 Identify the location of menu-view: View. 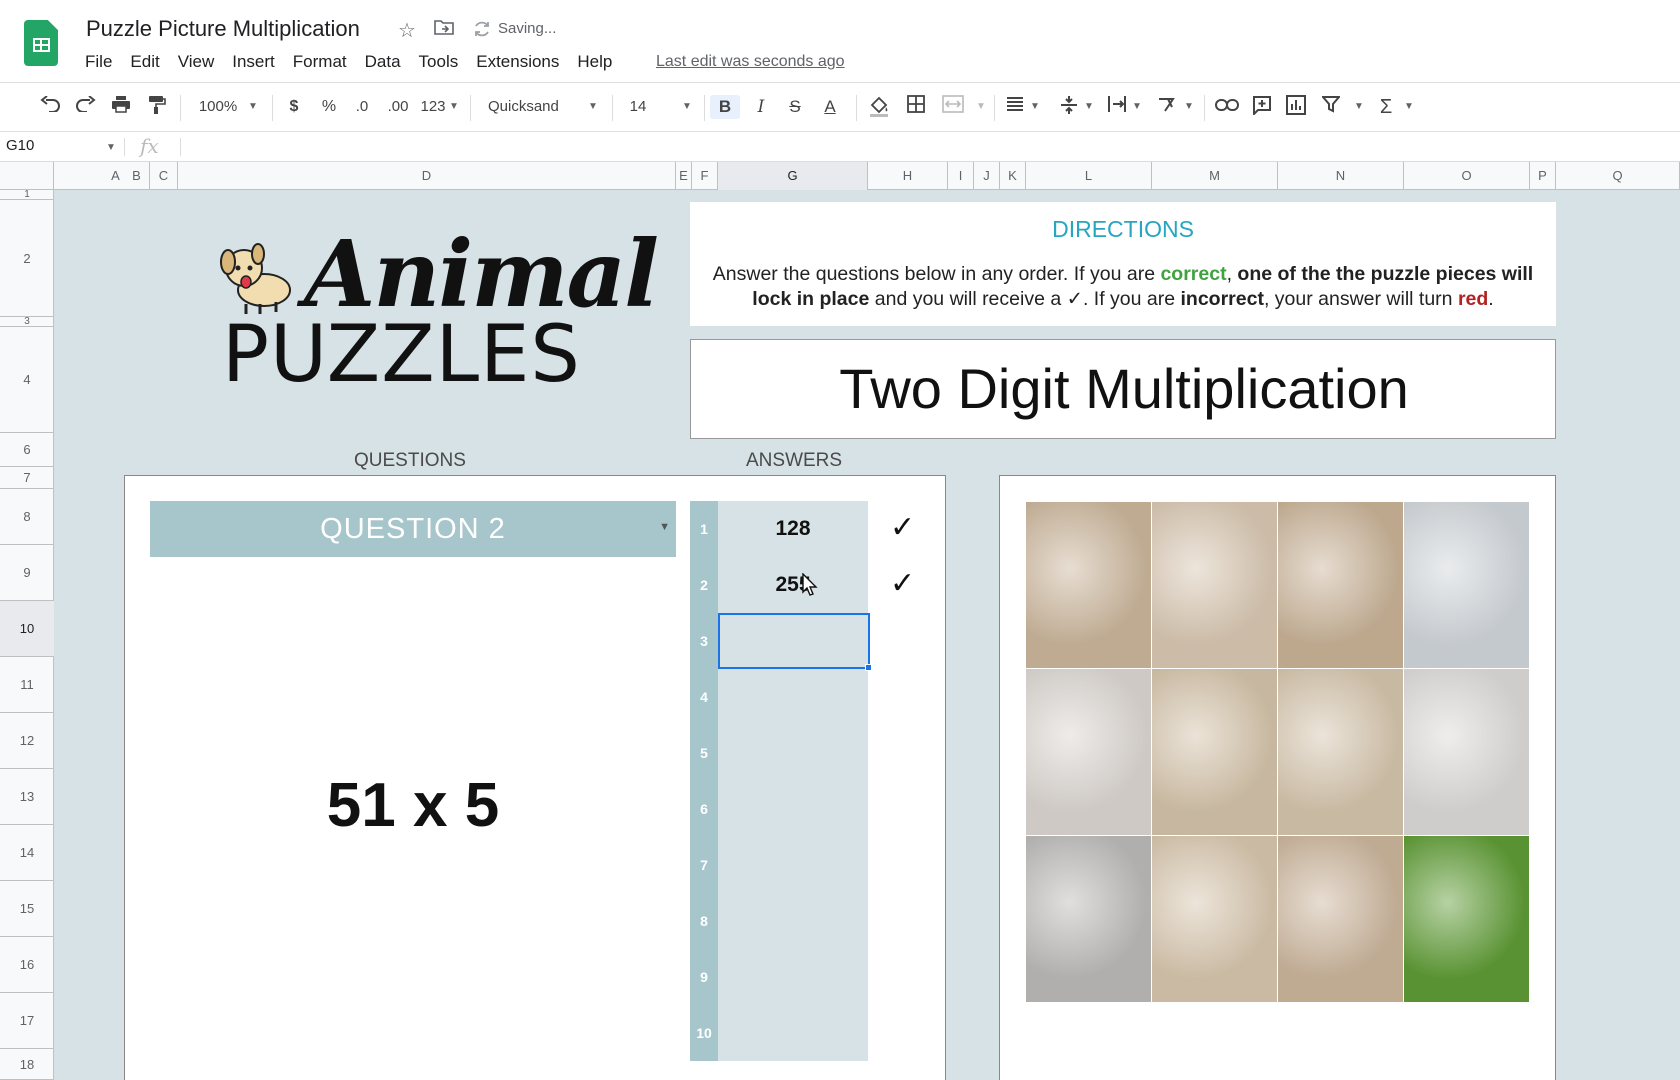
(196, 62).